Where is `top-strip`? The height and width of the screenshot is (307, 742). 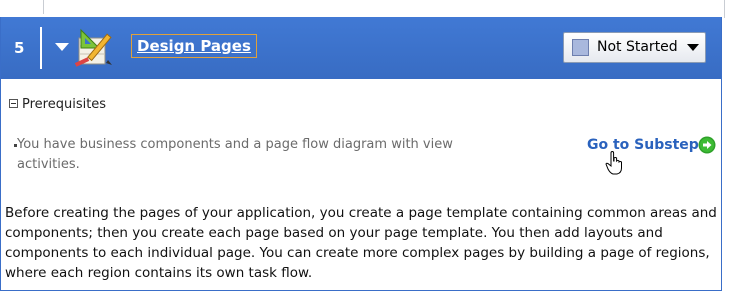 top-strip is located at coordinates (371, 9).